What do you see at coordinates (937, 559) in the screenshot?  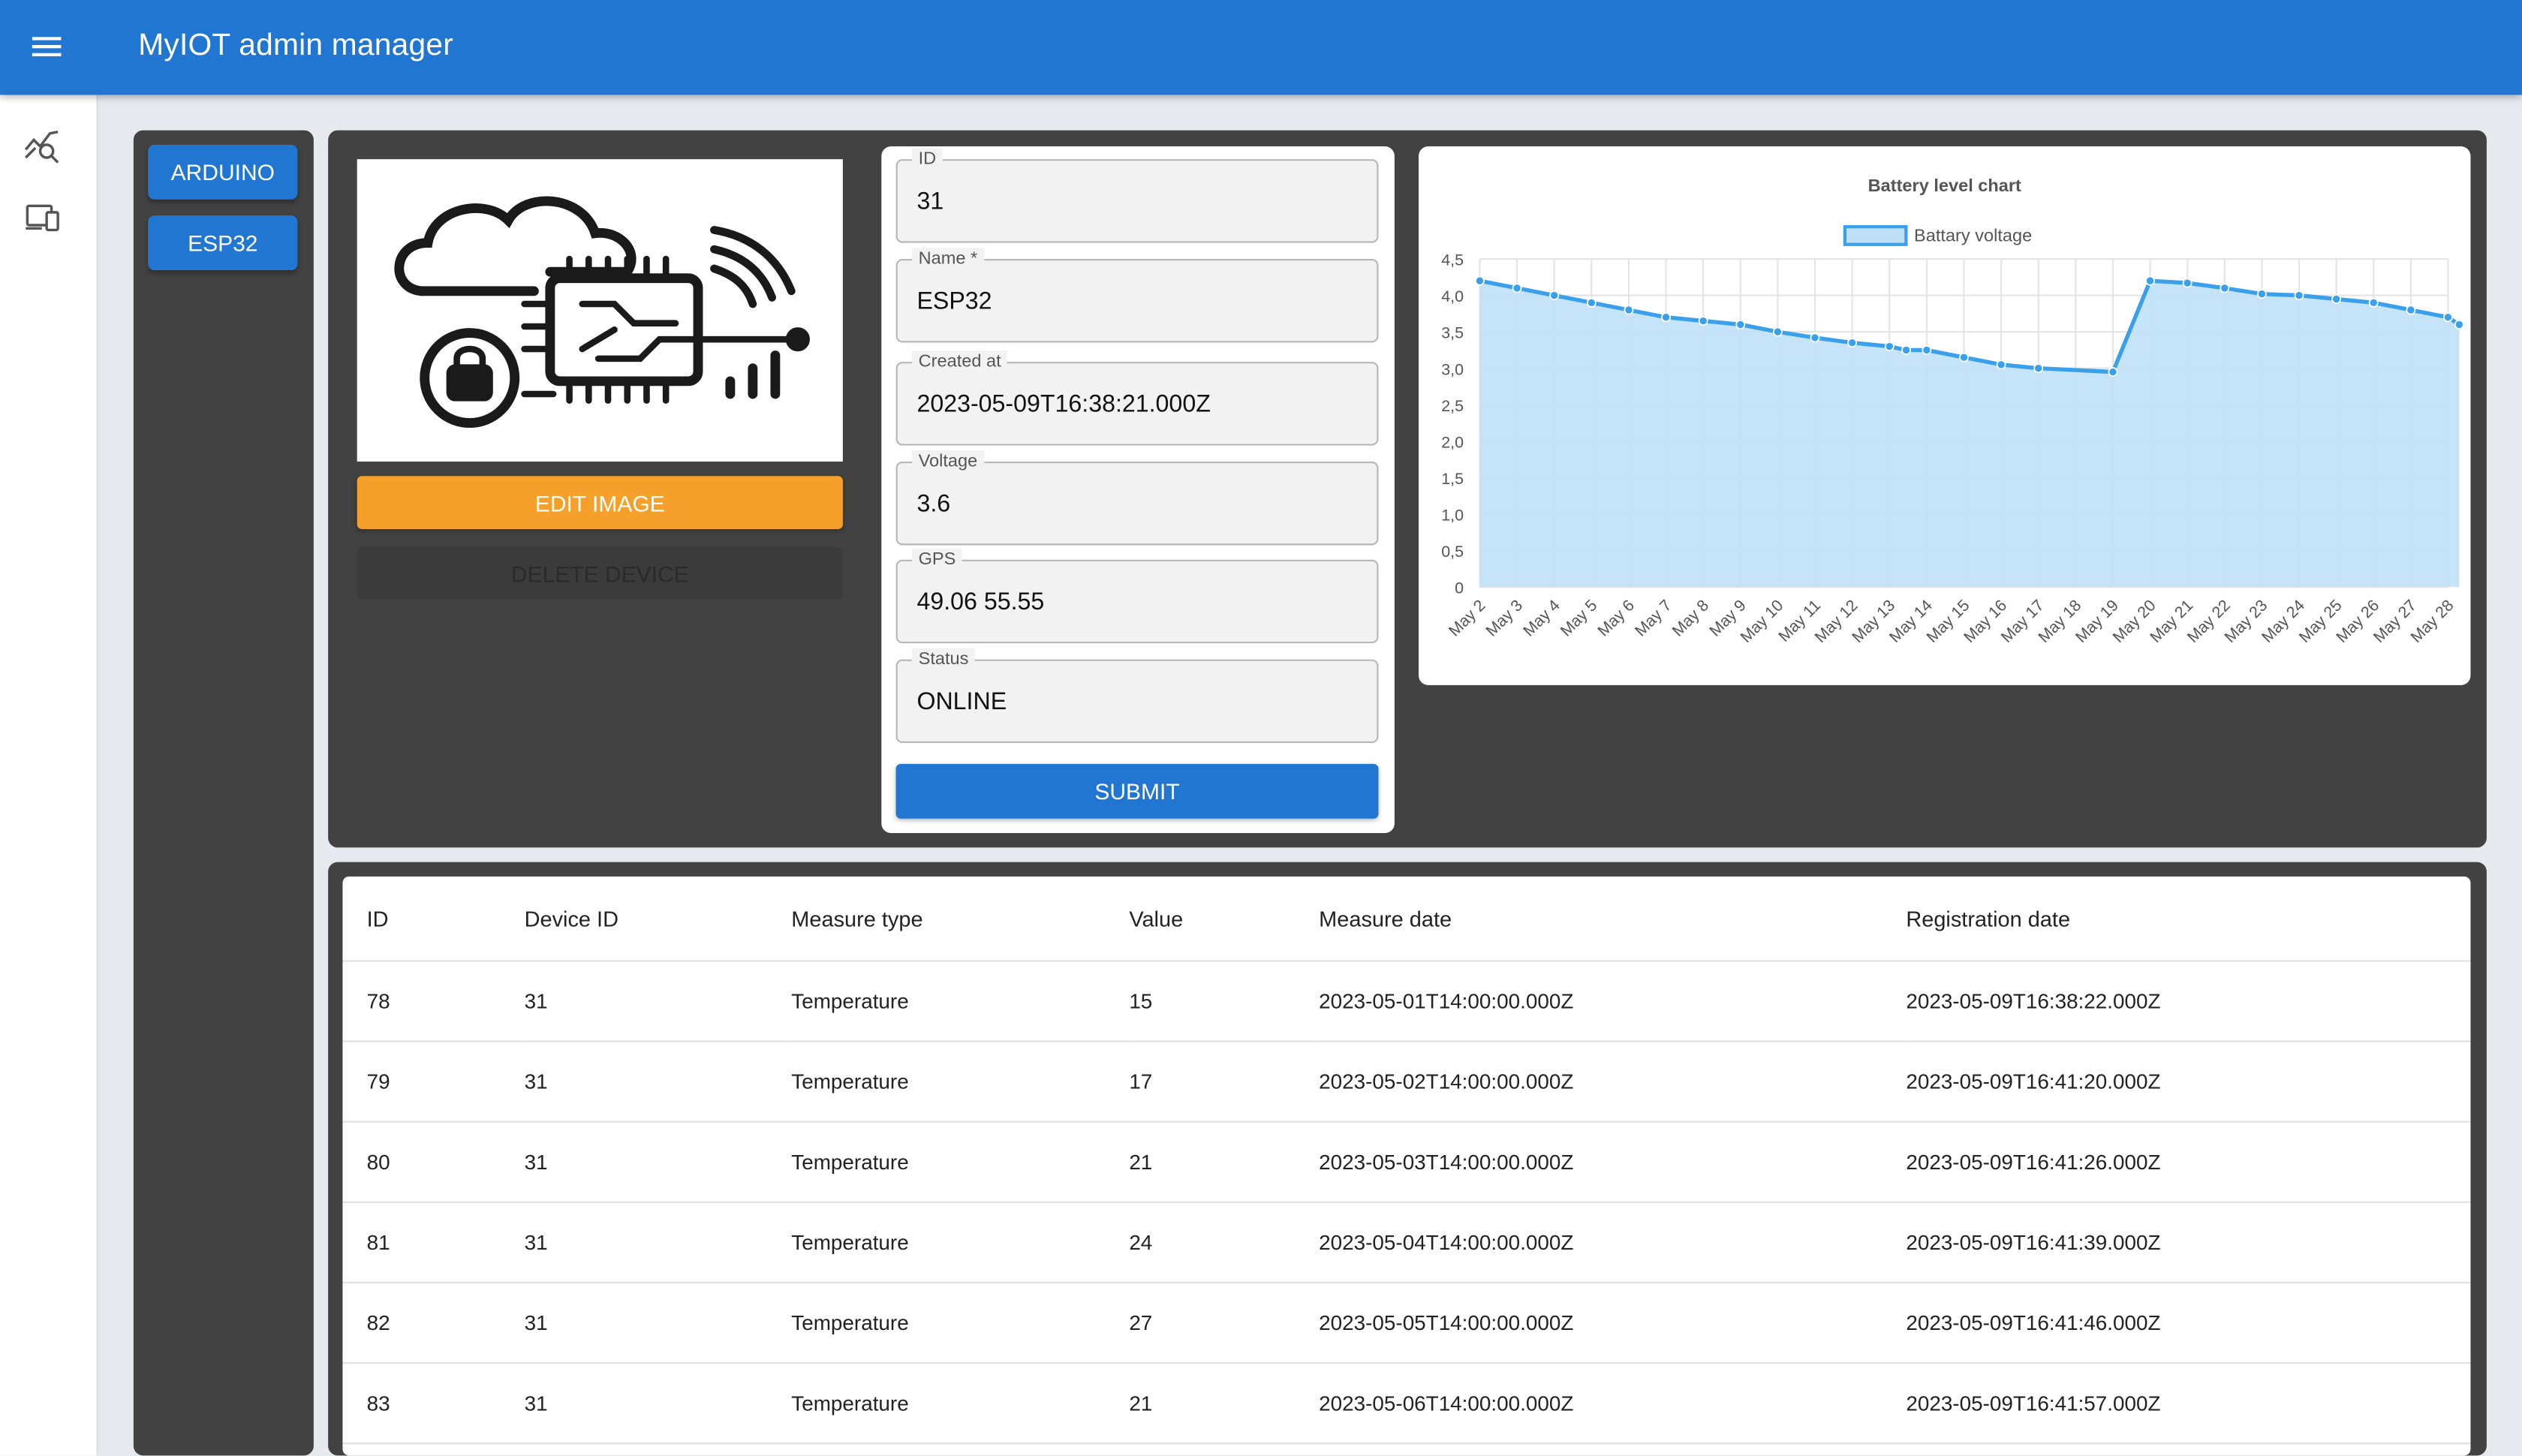 I see `gps-field-label: GPS` at bounding box center [937, 559].